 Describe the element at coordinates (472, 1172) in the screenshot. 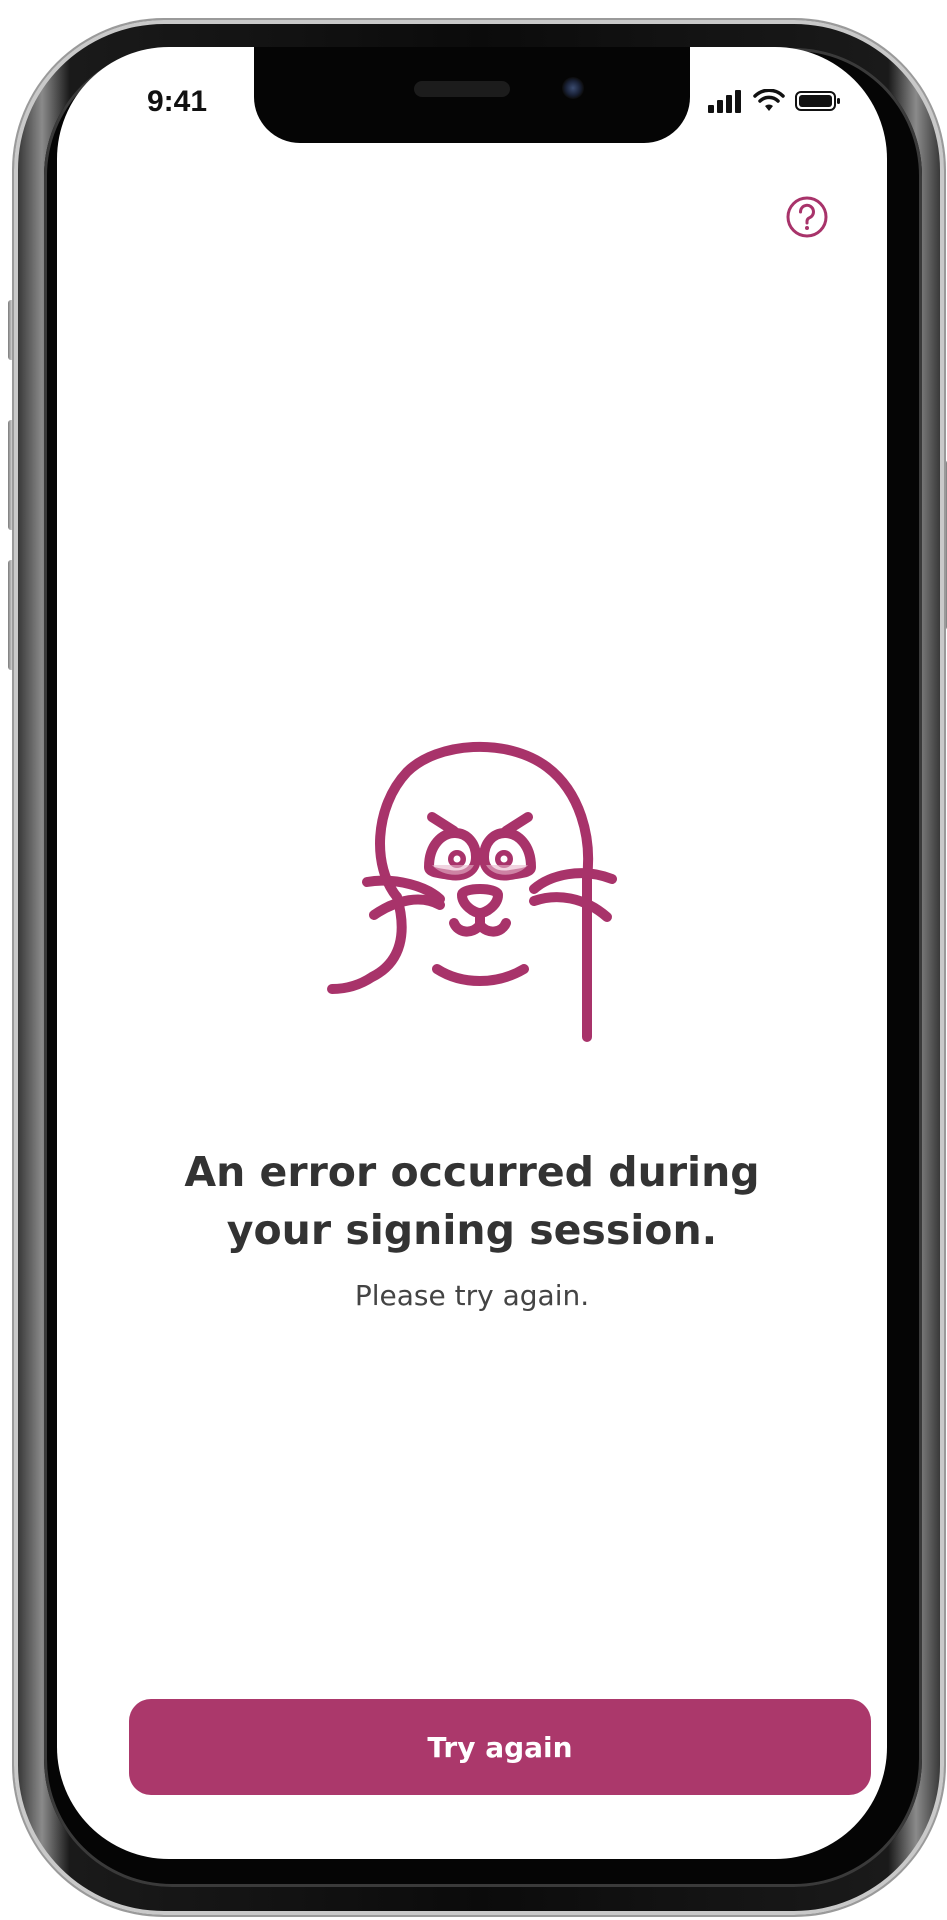

I see `error-title-line-1: An error occurred during` at that location.